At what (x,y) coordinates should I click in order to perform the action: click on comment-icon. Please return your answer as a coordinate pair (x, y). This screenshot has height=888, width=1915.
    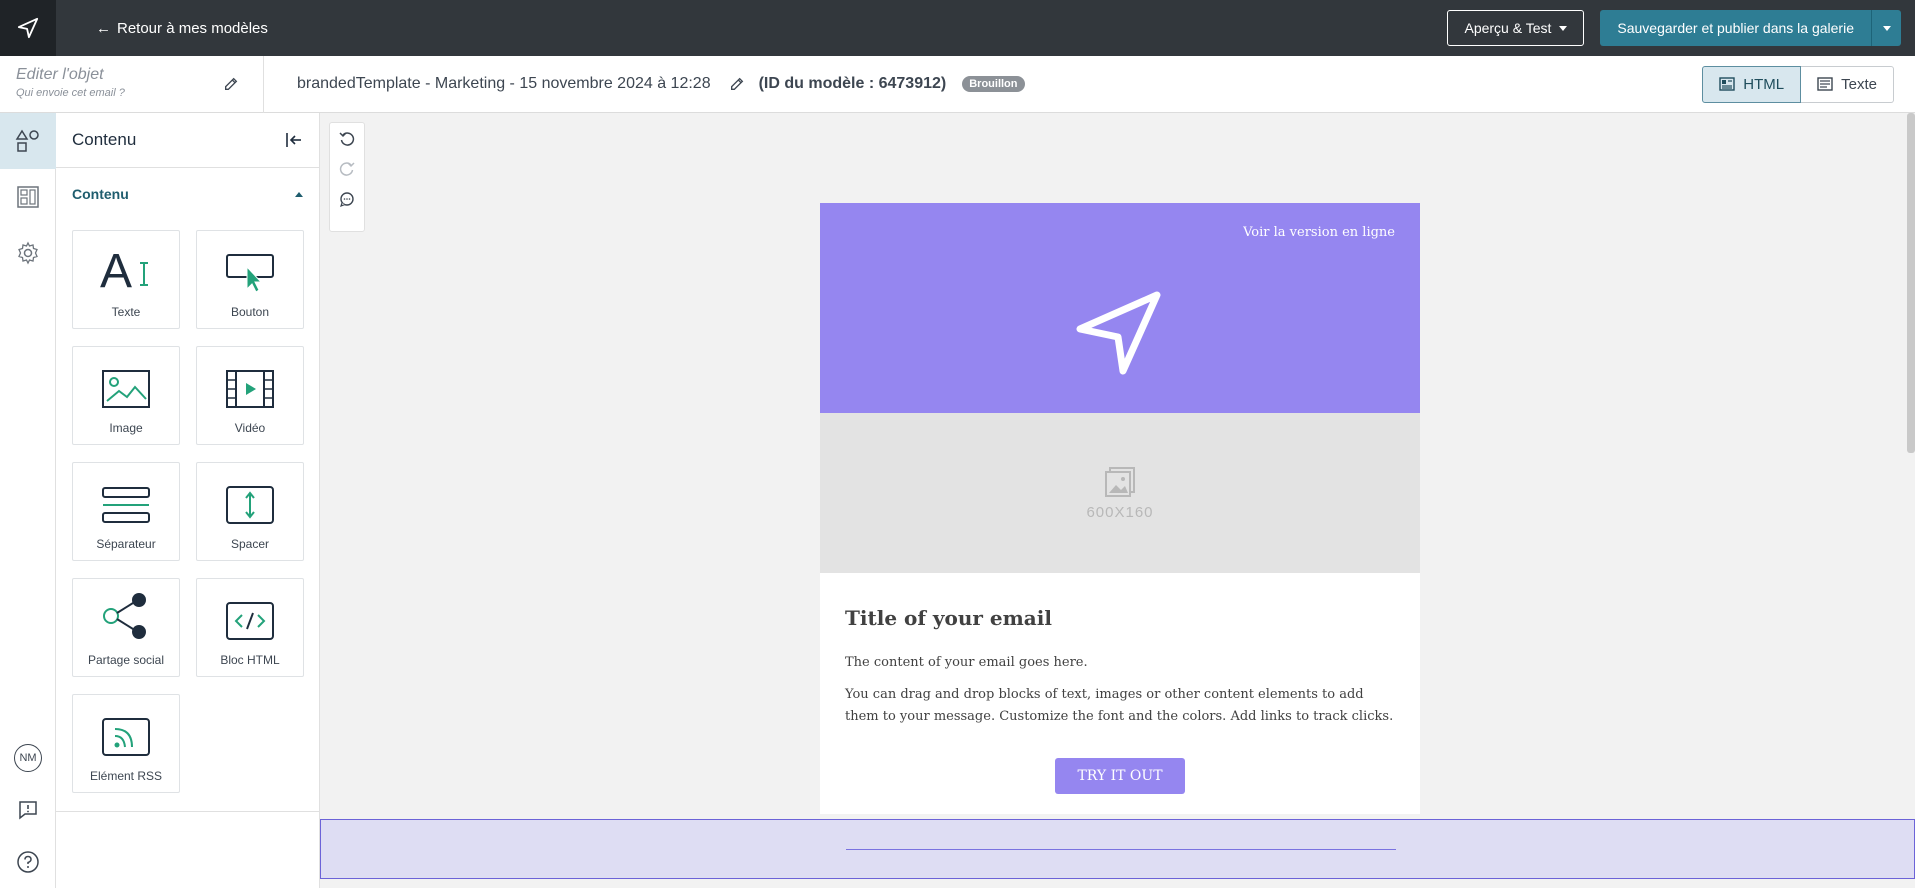
    Looking at the image, I should click on (347, 199).